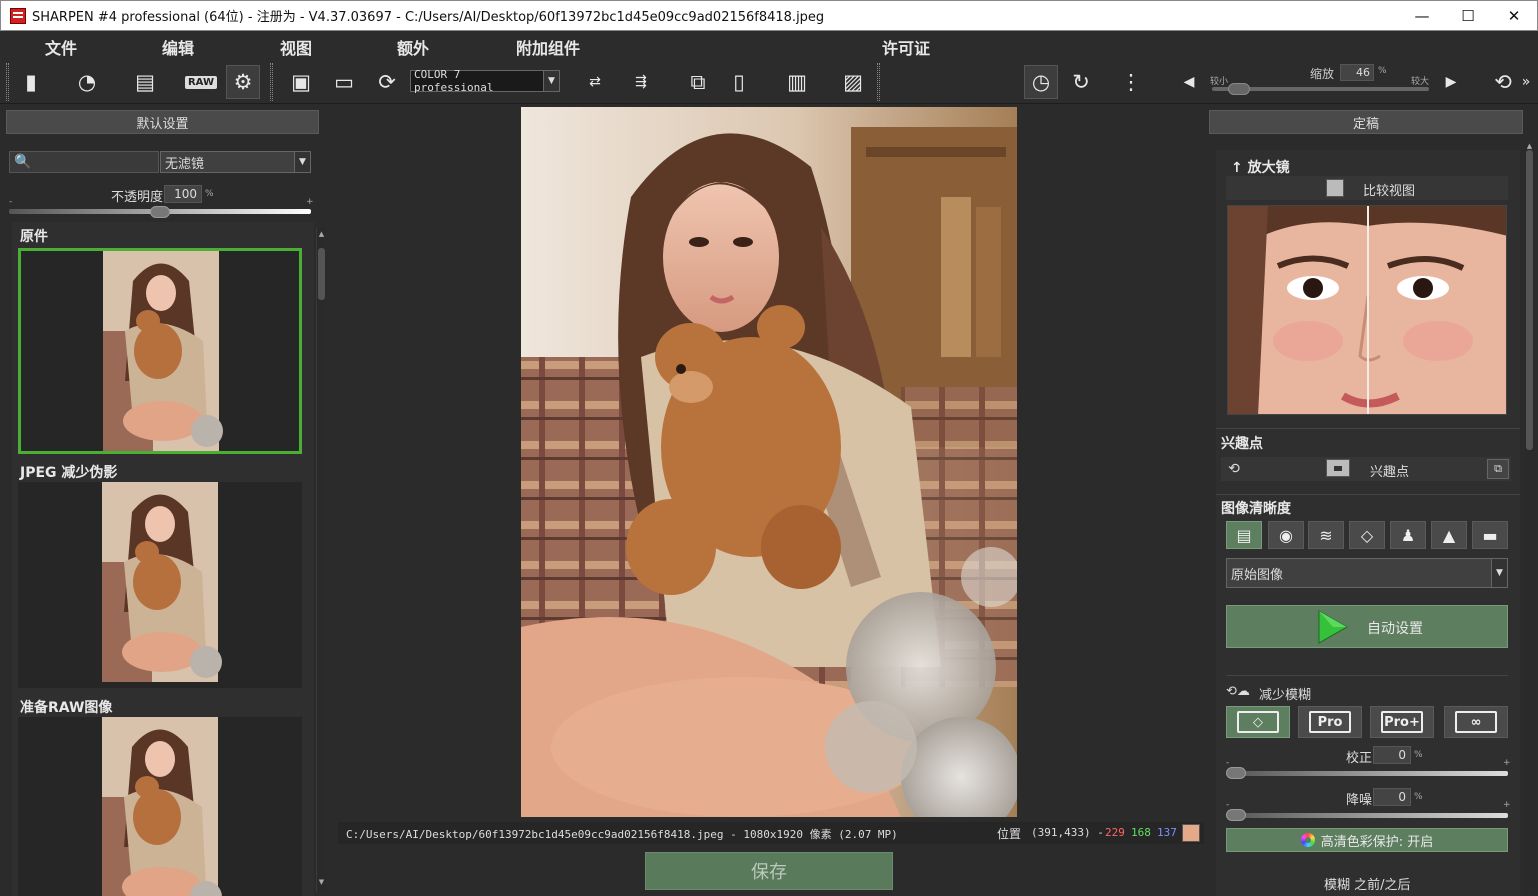 The height and width of the screenshot is (896, 1538). Describe the element at coordinates (296, 47) in the screenshot. I see `menu-view: 视图` at that location.